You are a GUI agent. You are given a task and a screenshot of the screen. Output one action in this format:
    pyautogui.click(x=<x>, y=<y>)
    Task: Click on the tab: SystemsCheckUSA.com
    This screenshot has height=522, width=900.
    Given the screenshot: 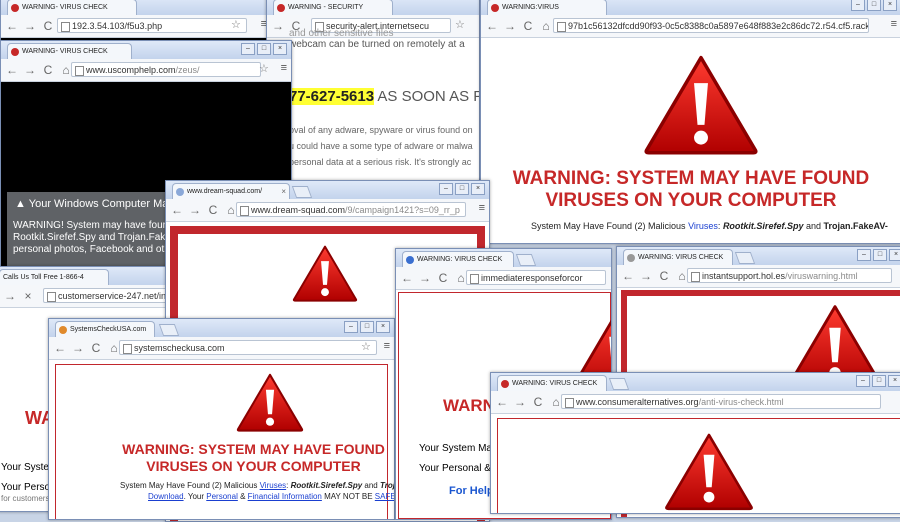 What is the action you would take?
    pyautogui.click(x=105, y=329)
    